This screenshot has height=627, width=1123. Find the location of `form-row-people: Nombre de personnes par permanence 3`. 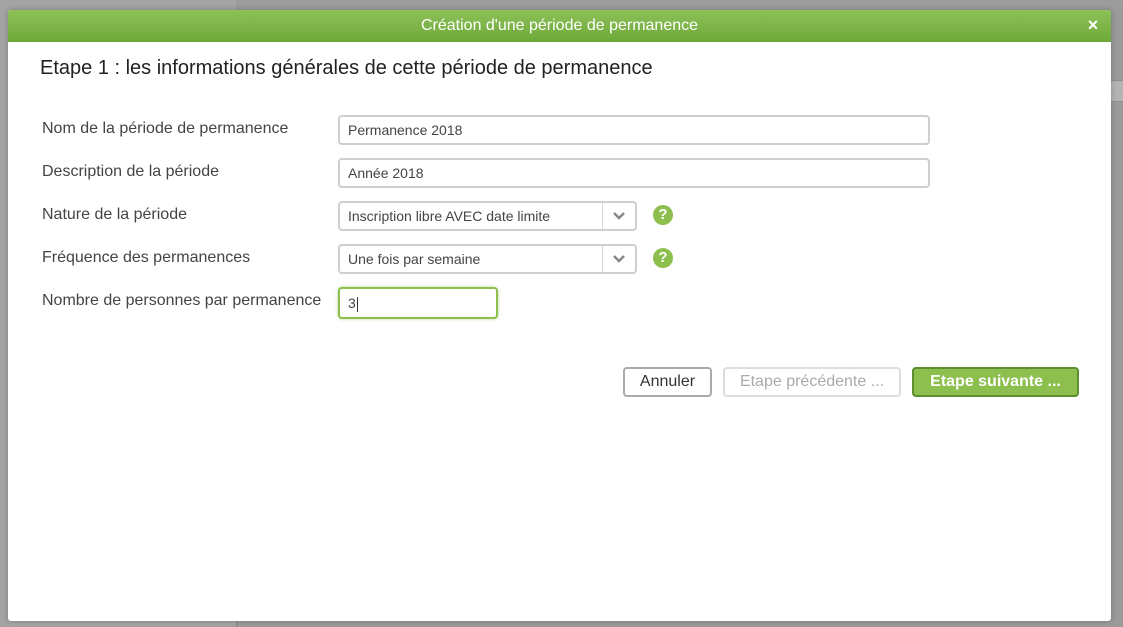

form-row-people: Nombre de personnes par permanence 3 is located at coordinates (559, 303).